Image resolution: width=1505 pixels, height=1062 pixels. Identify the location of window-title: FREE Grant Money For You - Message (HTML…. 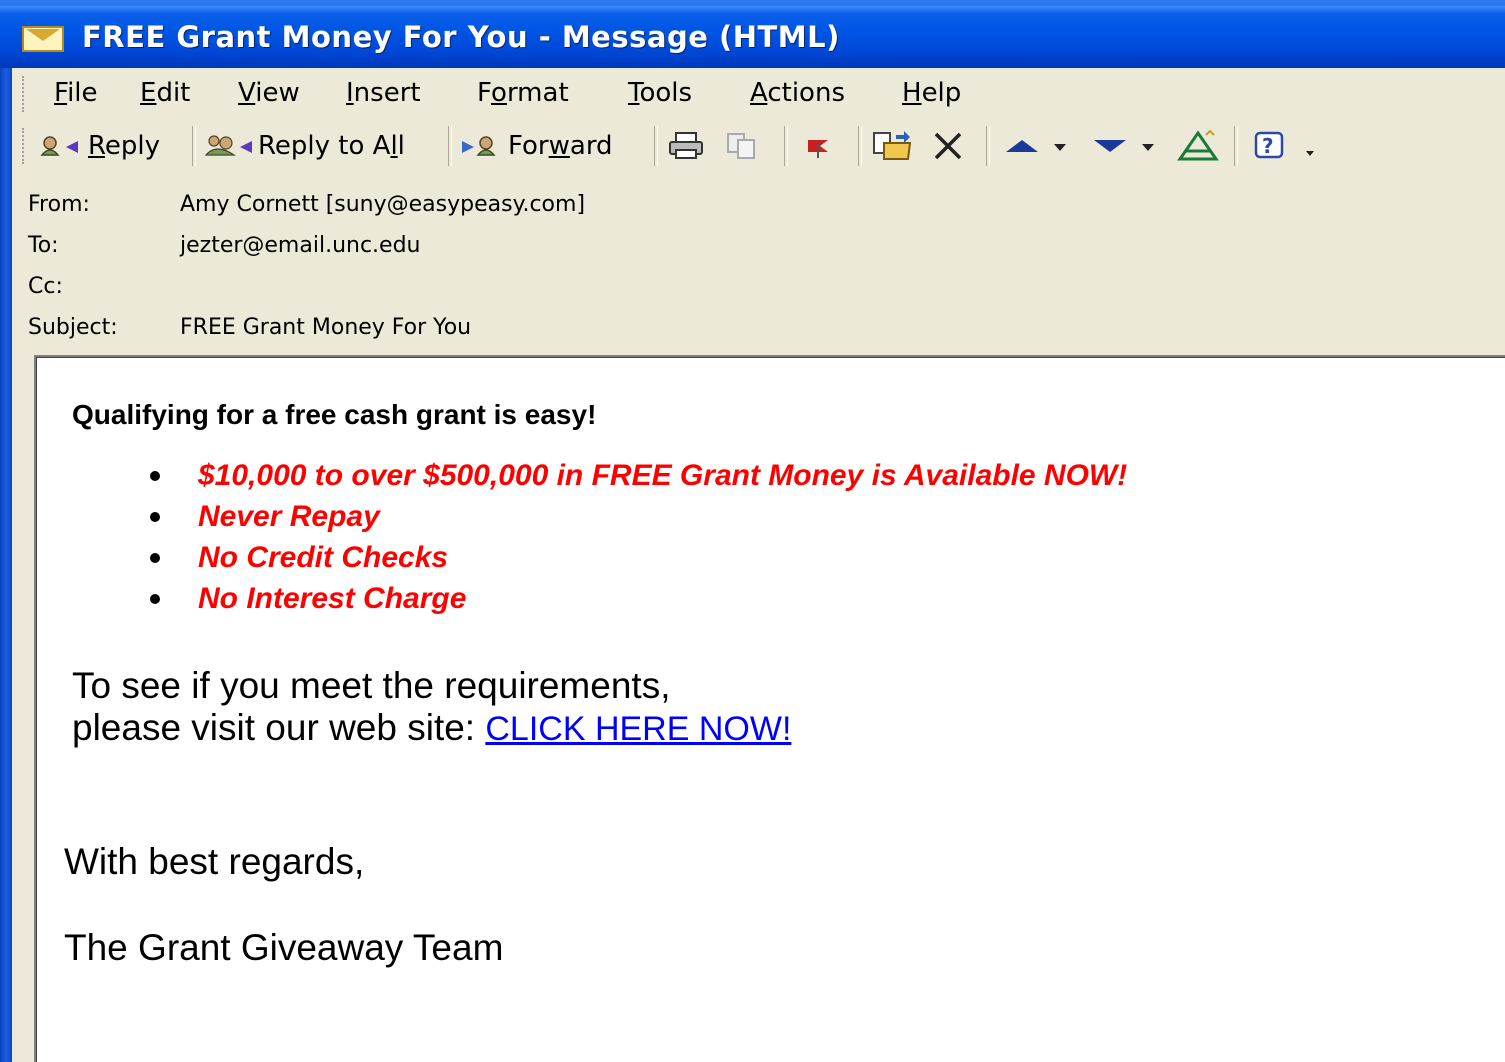
(461, 37).